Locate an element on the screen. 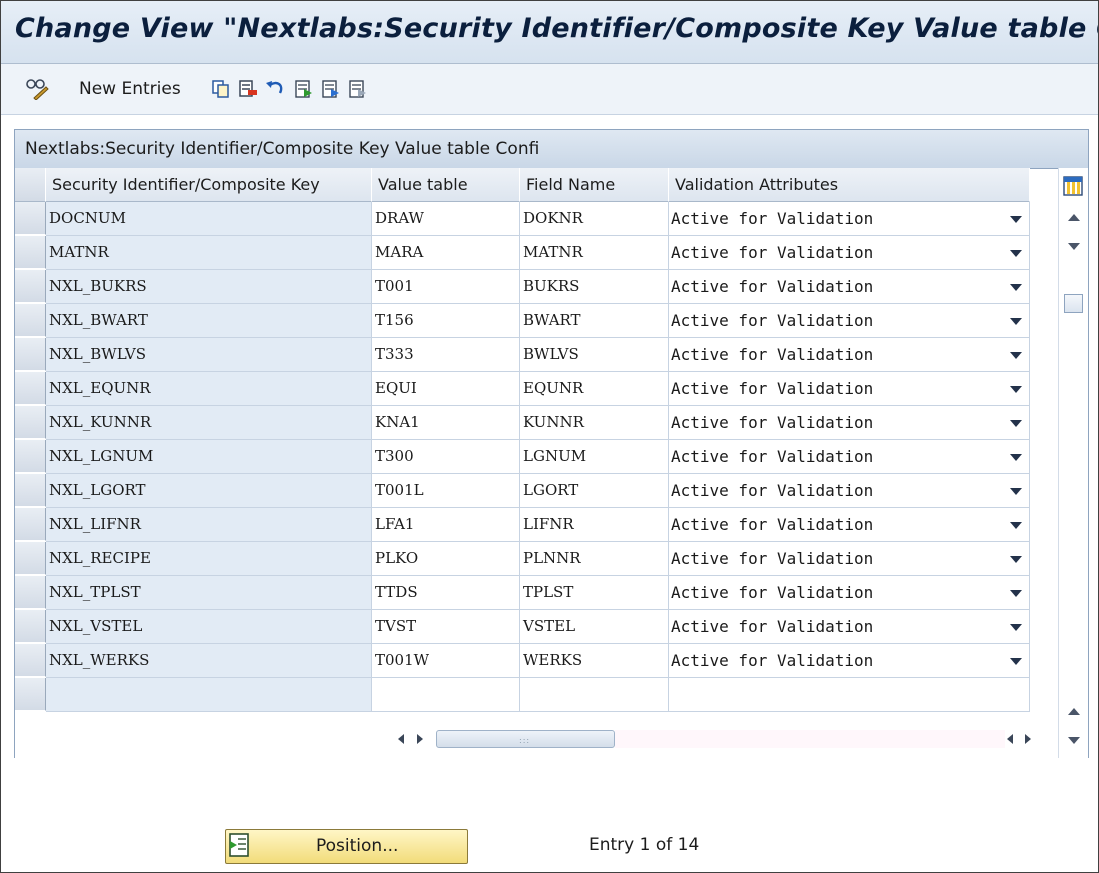 The width and height of the screenshot is (1099, 873). cell-validation-attributes is located at coordinates (849, 695).